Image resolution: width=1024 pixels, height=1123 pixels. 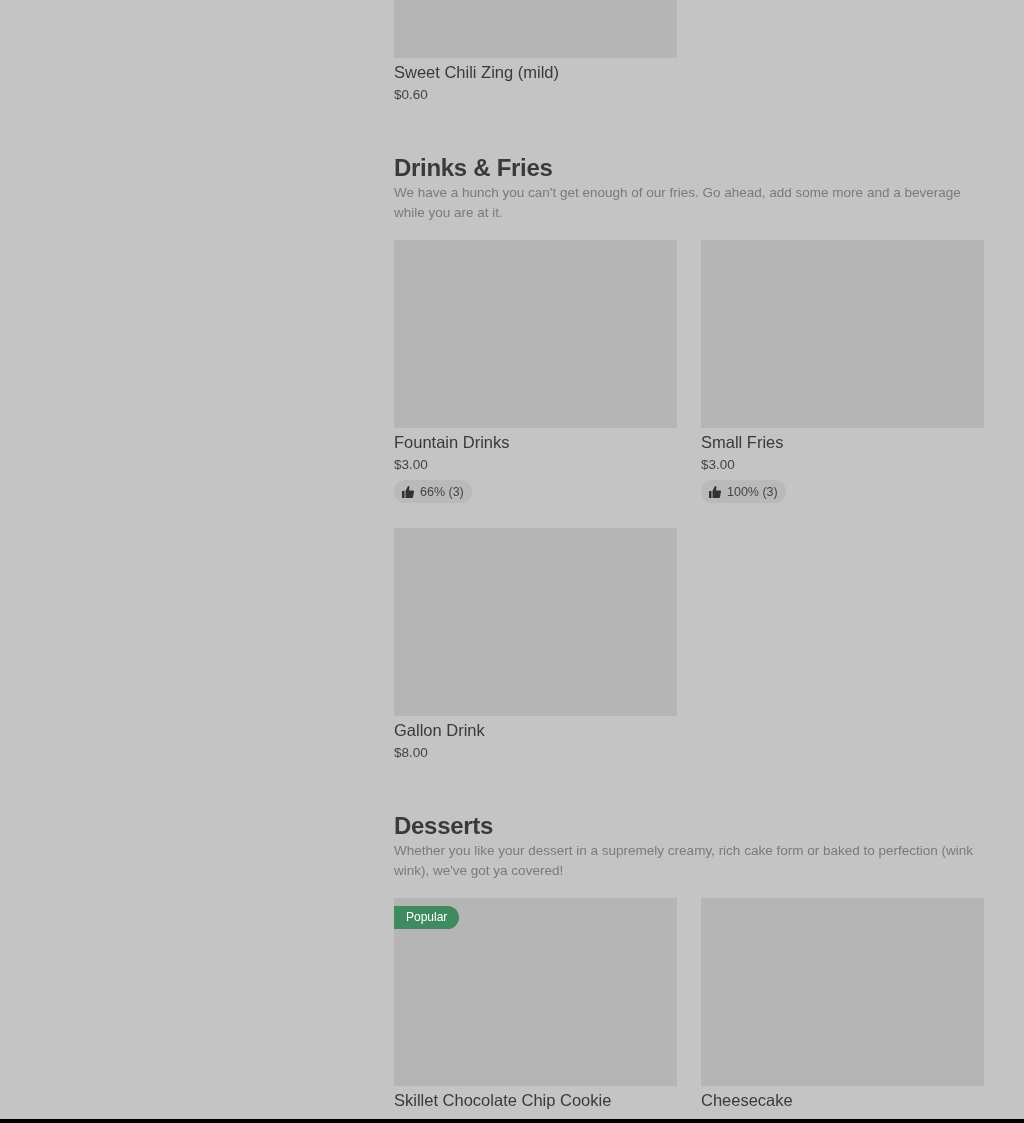 What do you see at coordinates (427, 917) in the screenshot?
I see `popular-badge: Popular` at bounding box center [427, 917].